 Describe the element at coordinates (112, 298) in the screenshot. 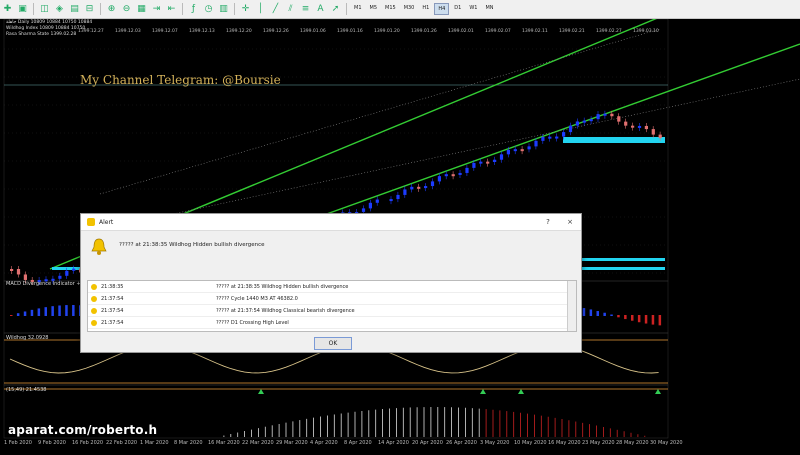

I see `alert-row-time: 21:37:54` at that location.